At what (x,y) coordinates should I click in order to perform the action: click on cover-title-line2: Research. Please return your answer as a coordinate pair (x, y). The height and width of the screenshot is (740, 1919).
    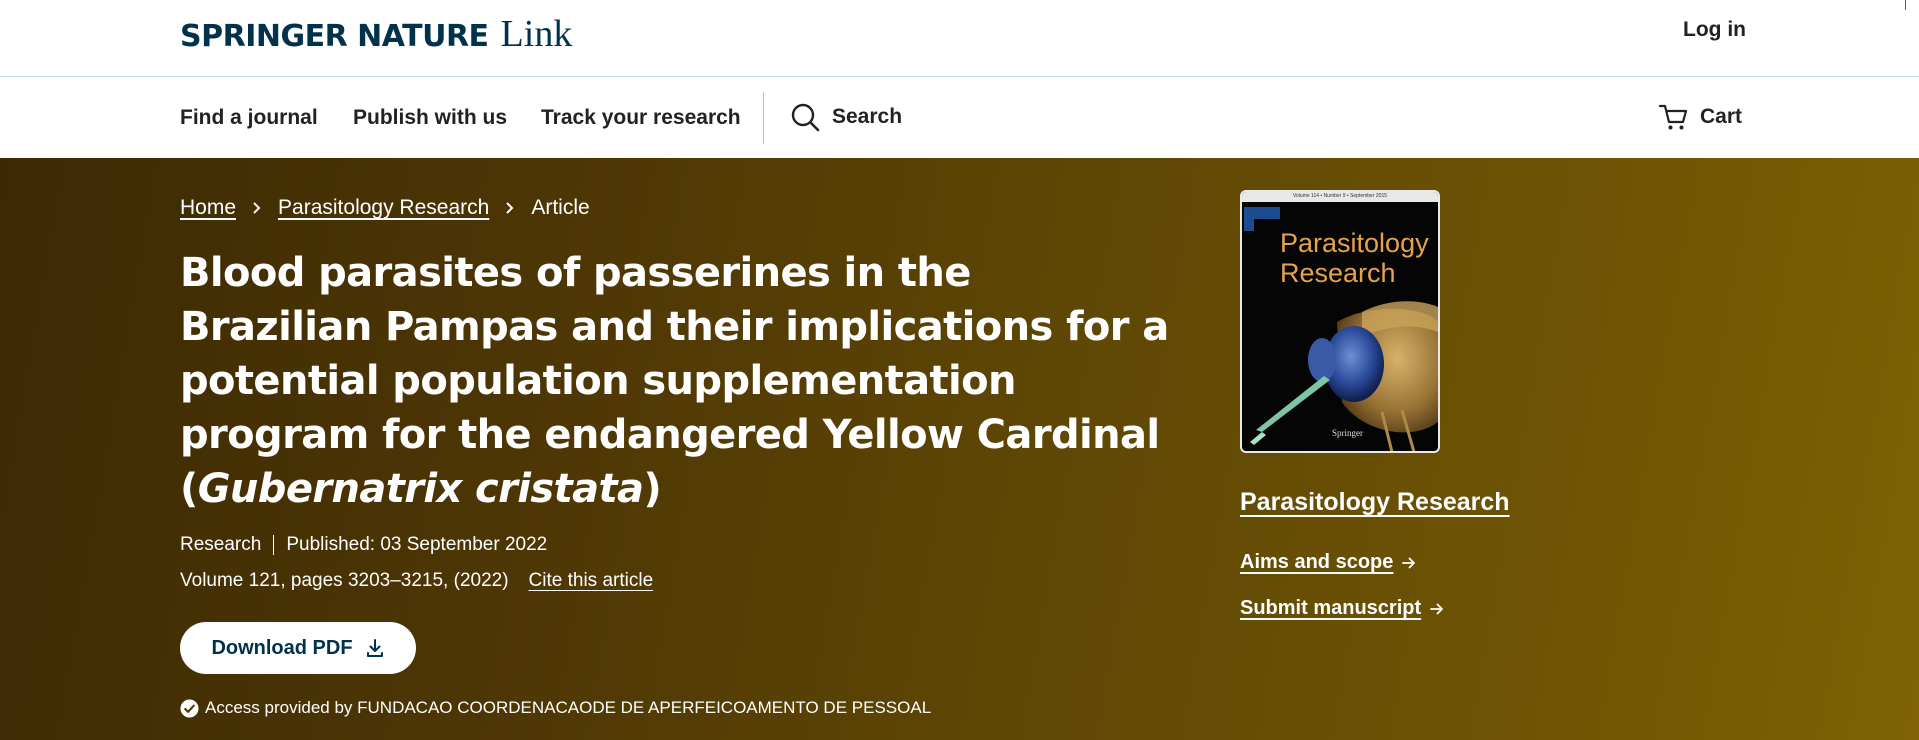
    Looking at the image, I should click on (1338, 273).